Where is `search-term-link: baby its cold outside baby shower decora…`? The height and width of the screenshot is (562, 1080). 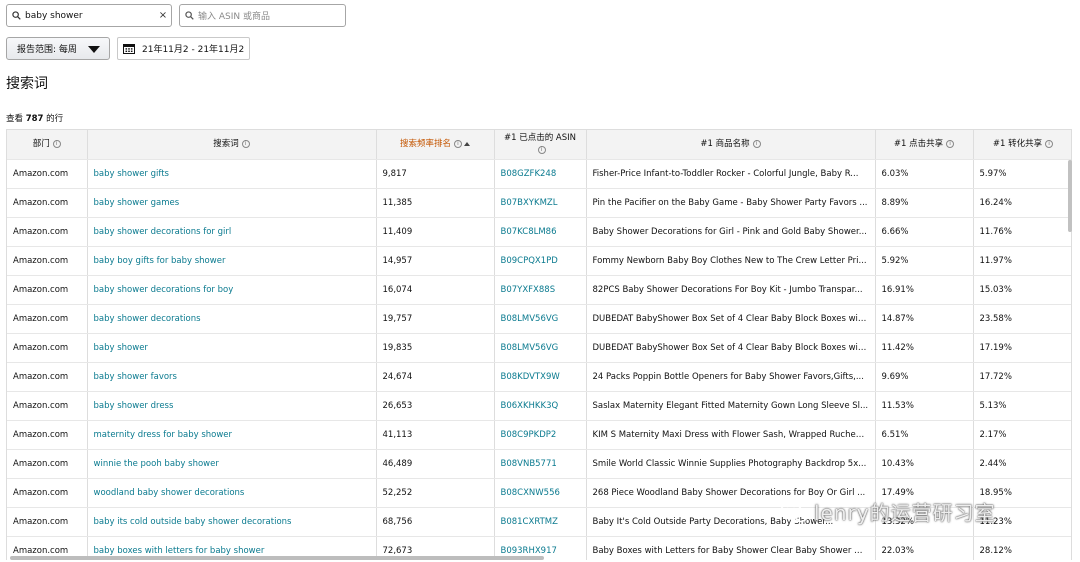 search-term-link: baby its cold outside baby shower decora… is located at coordinates (232, 522).